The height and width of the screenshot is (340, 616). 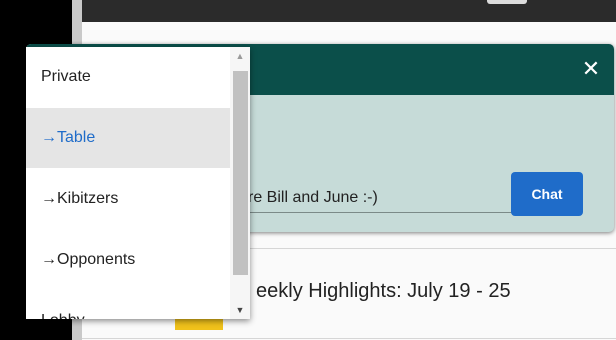 What do you see at coordinates (128, 260) in the screenshot?
I see `dropdown-option-opponents: →Opponents` at bounding box center [128, 260].